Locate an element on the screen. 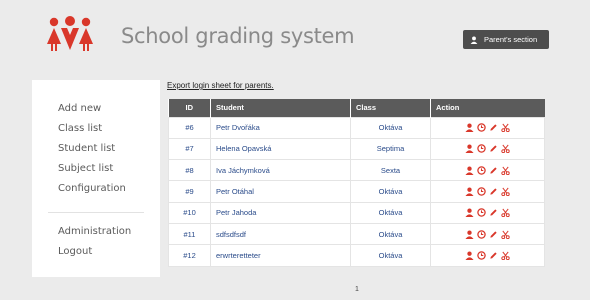  row-id: #11 is located at coordinates (189, 234).